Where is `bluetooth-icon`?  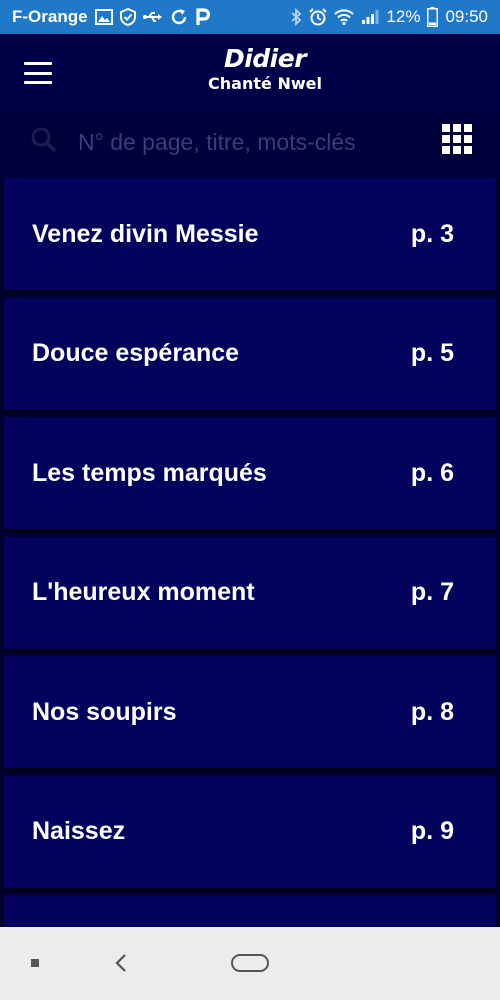
bluetooth-icon is located at coordinates (296, 17).